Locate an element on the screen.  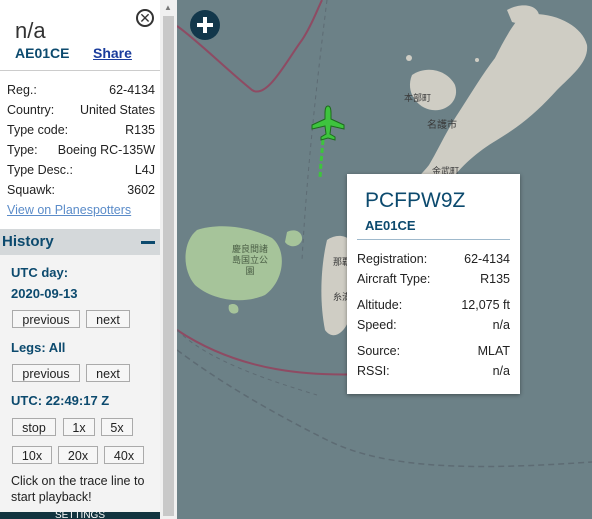
scroll-up-icon: ▲ is located at coordinates (168, 8).